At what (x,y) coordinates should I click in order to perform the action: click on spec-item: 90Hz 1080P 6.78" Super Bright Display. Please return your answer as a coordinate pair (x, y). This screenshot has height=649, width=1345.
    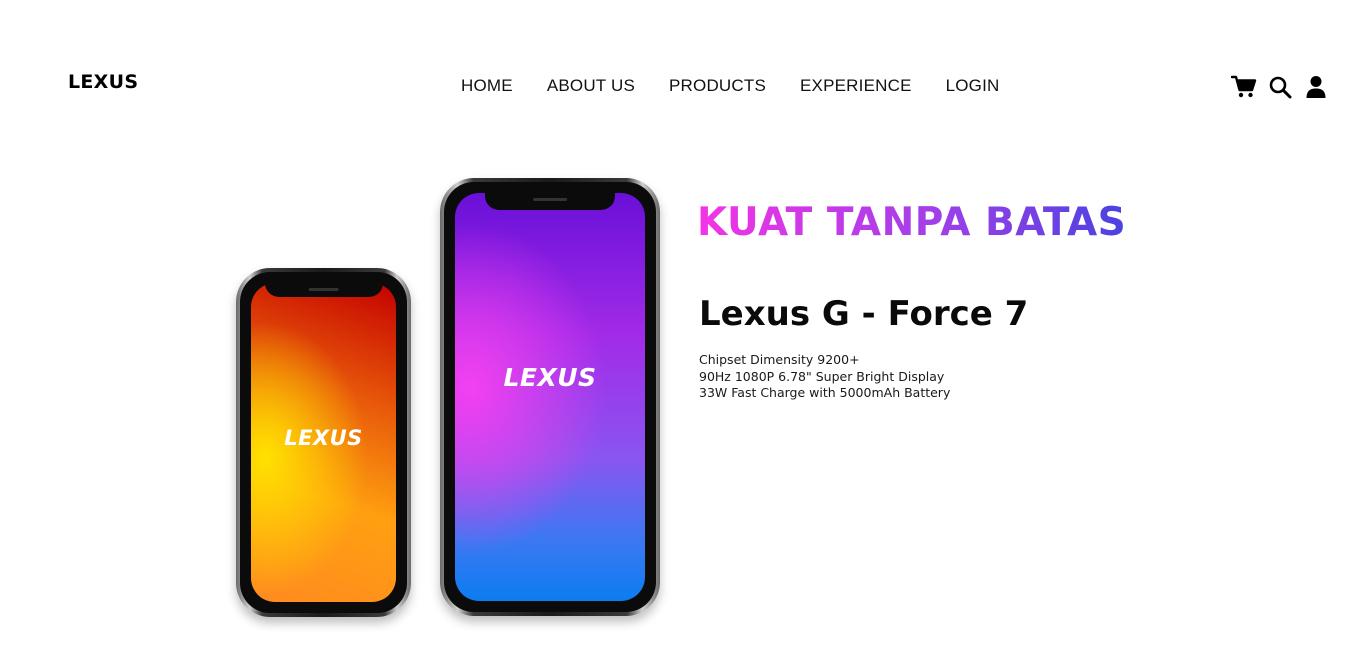
    Looking at the image, I should click on (822, 376).